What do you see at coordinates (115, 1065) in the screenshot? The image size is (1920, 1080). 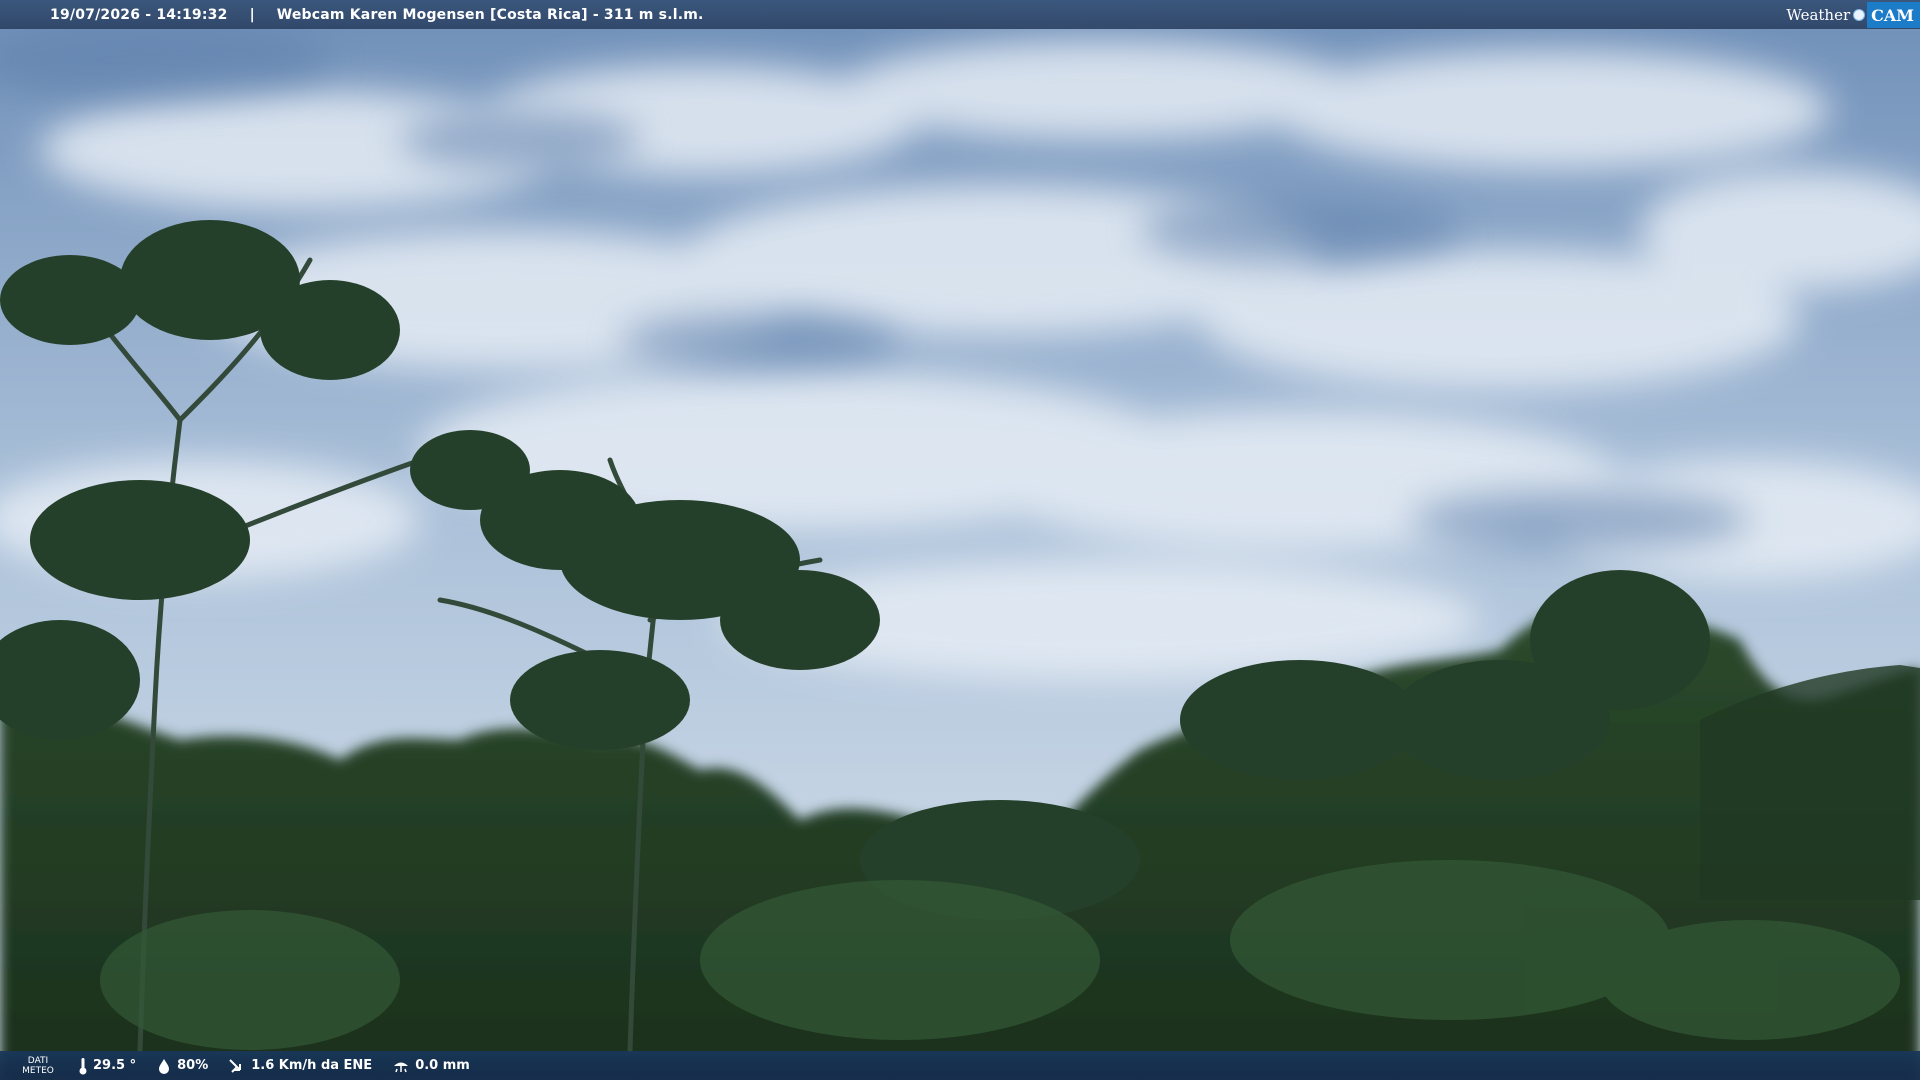 I see `temperature-value: 29.5 °` at bounding box center [115, 1065].